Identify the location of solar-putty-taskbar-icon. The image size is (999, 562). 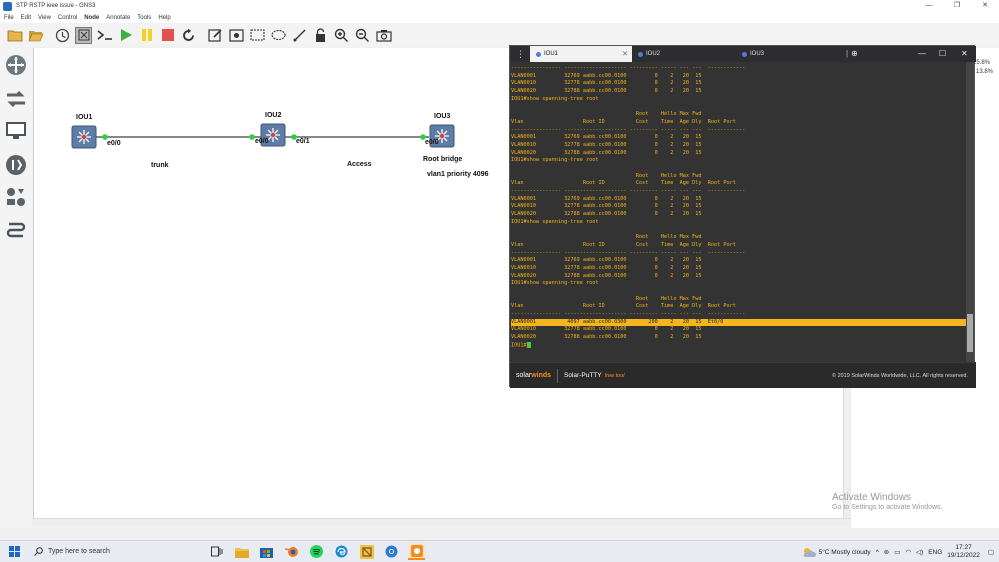
(416, 551).